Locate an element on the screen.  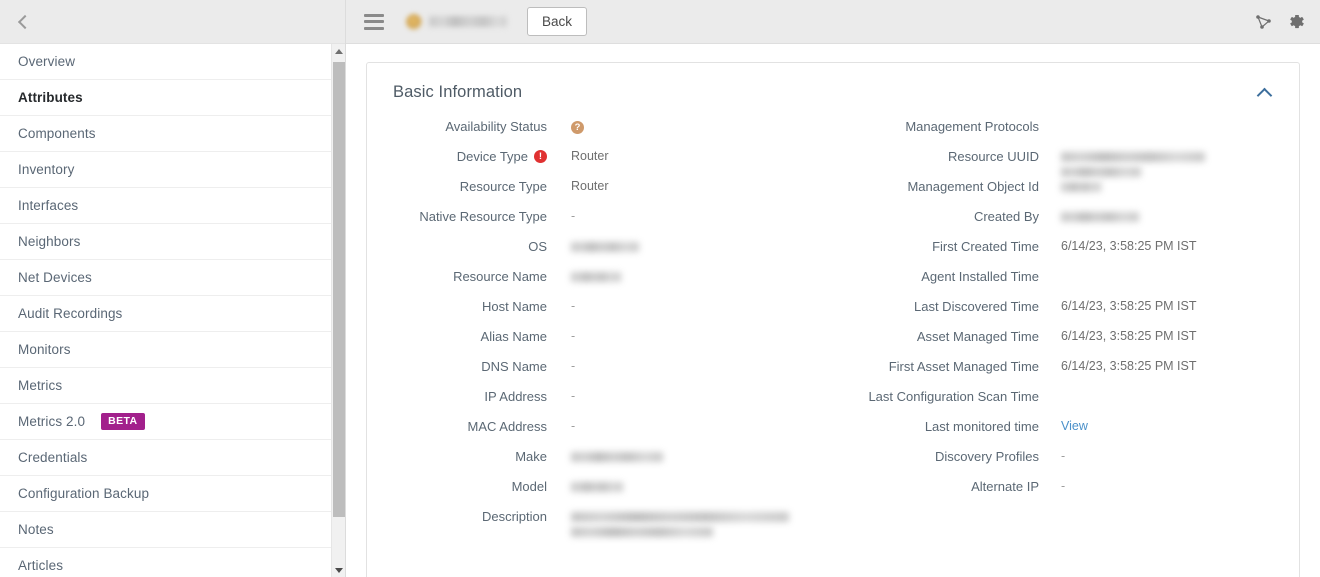
beta-badge: BETA is located at coordinates (123, 421).